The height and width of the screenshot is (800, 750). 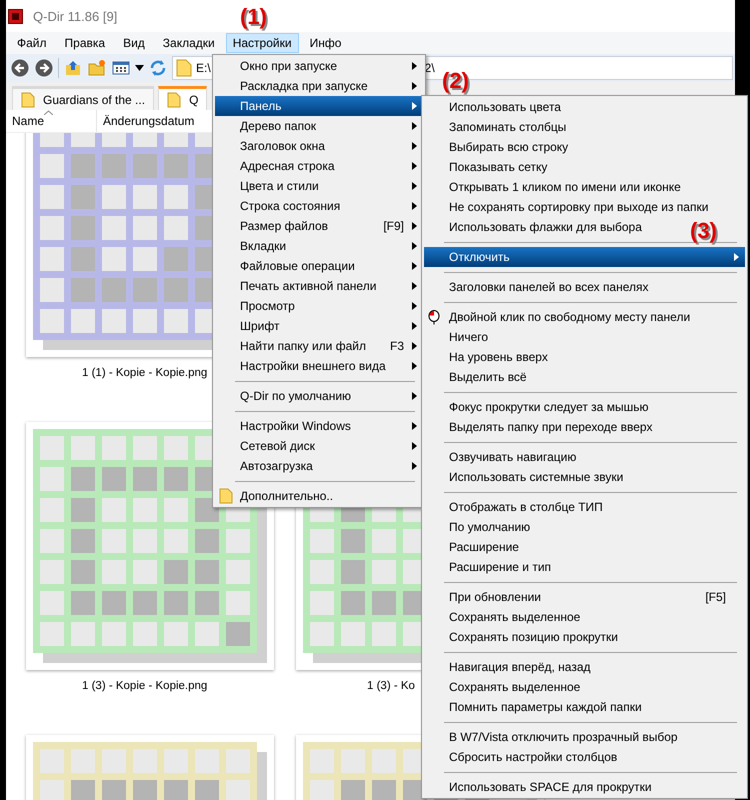 What do you see at coordinates (319, 166) in the screenshot?
I see `menu-item: Адресная строка` at bounding box center [319, 166].